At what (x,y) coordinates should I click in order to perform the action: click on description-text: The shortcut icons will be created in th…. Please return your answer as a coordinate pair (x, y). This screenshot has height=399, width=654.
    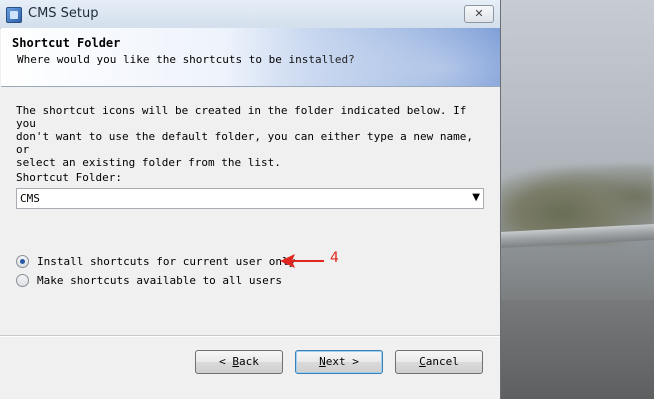
    Looking at the image, I should click on (244, 136).